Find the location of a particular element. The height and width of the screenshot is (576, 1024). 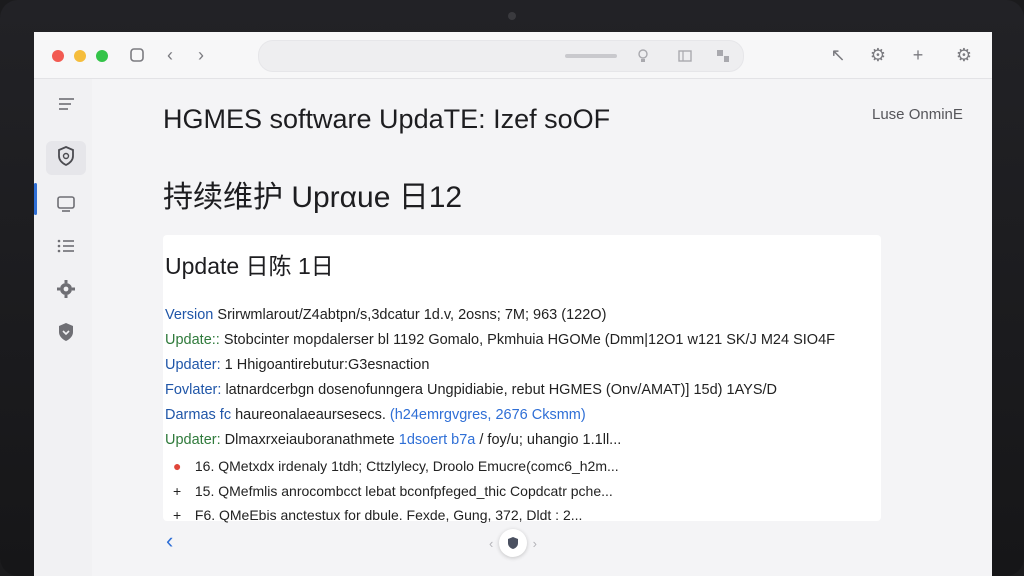

sidebar is located at coordinates (63, 327).